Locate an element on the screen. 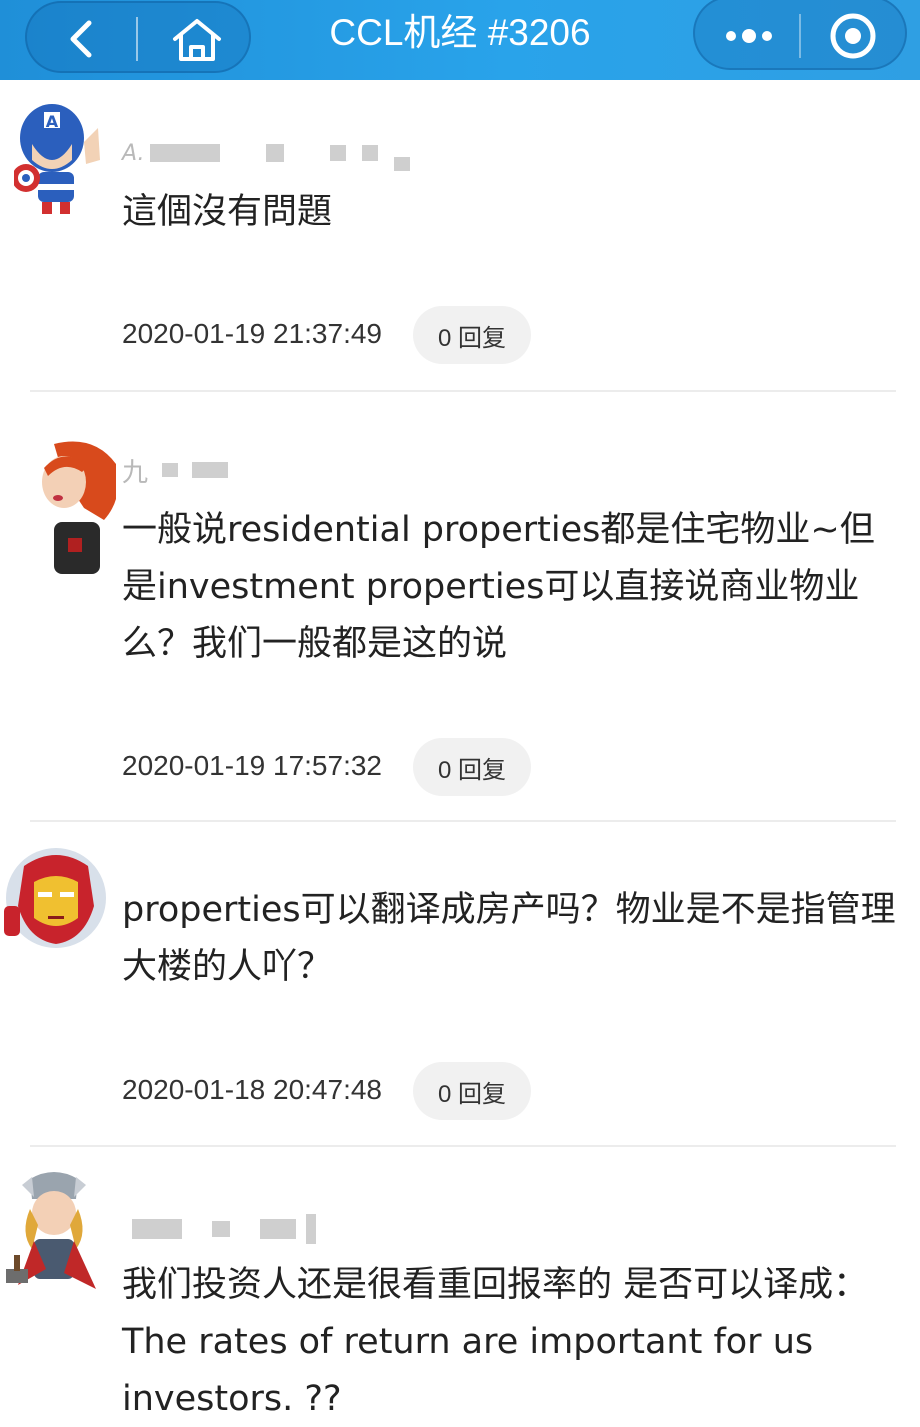  svg-text: A is located at coordinates (52, 121).